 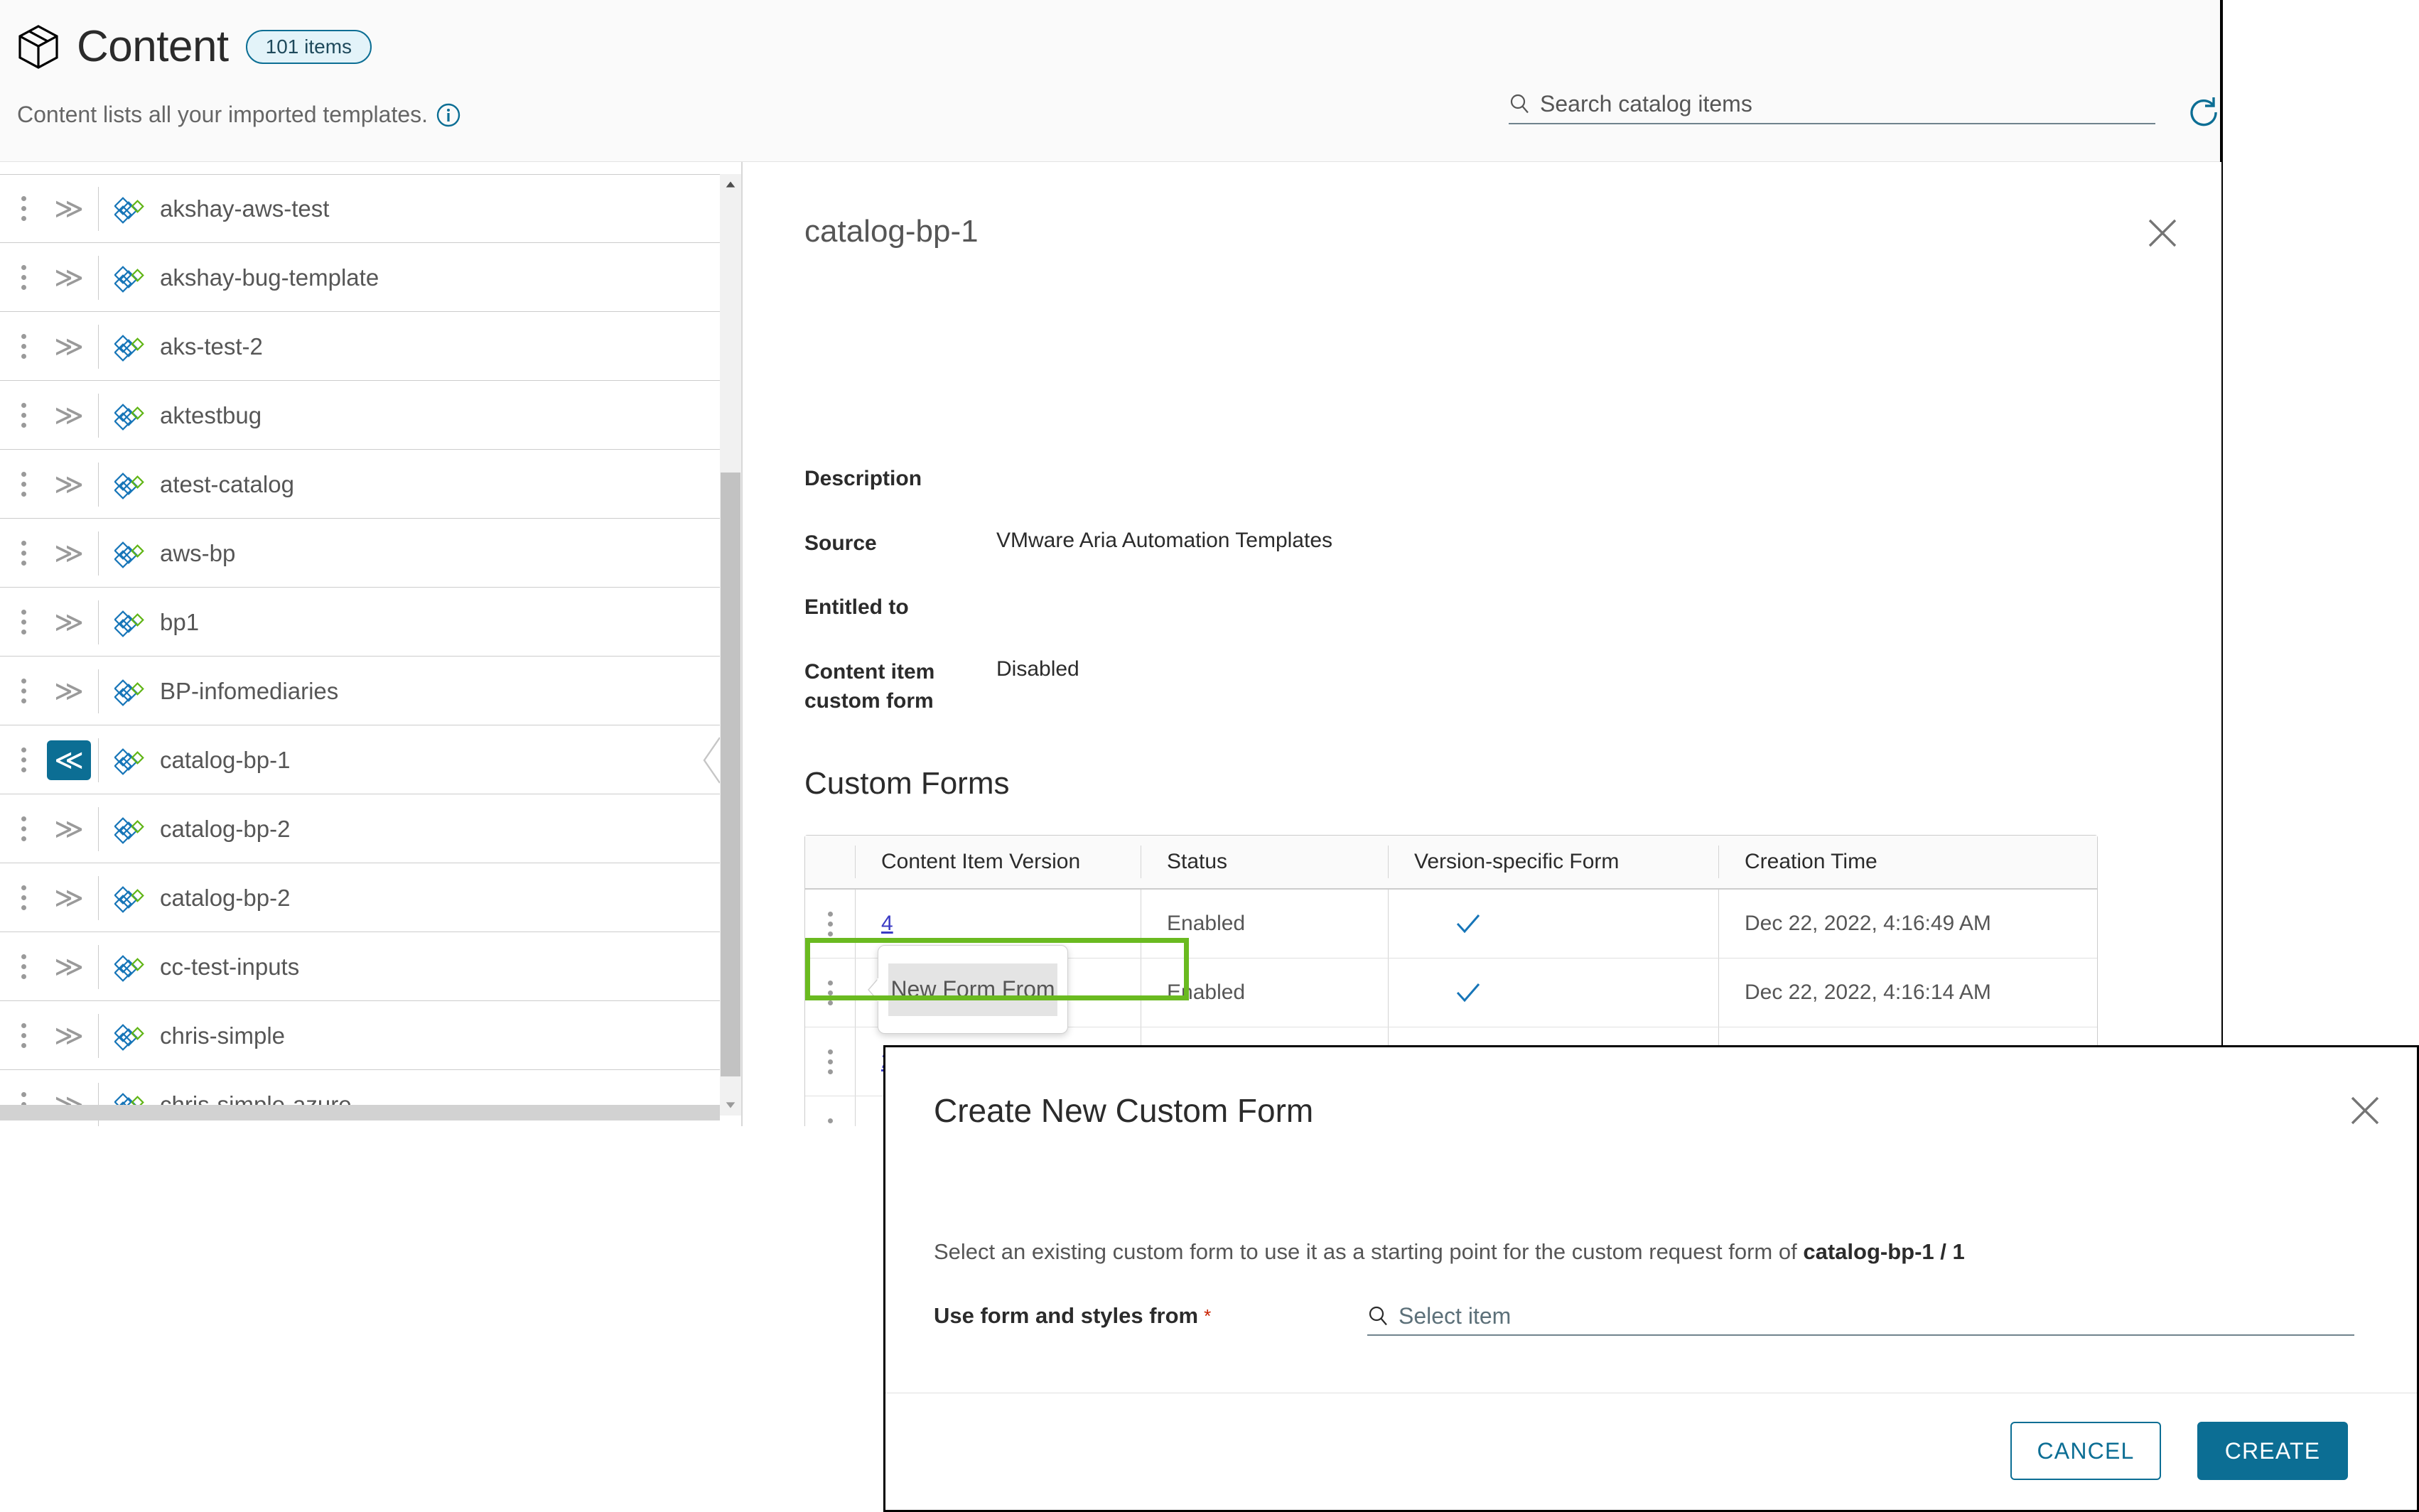 I want to click on select-item-input, so click(x=1876, y=1315).